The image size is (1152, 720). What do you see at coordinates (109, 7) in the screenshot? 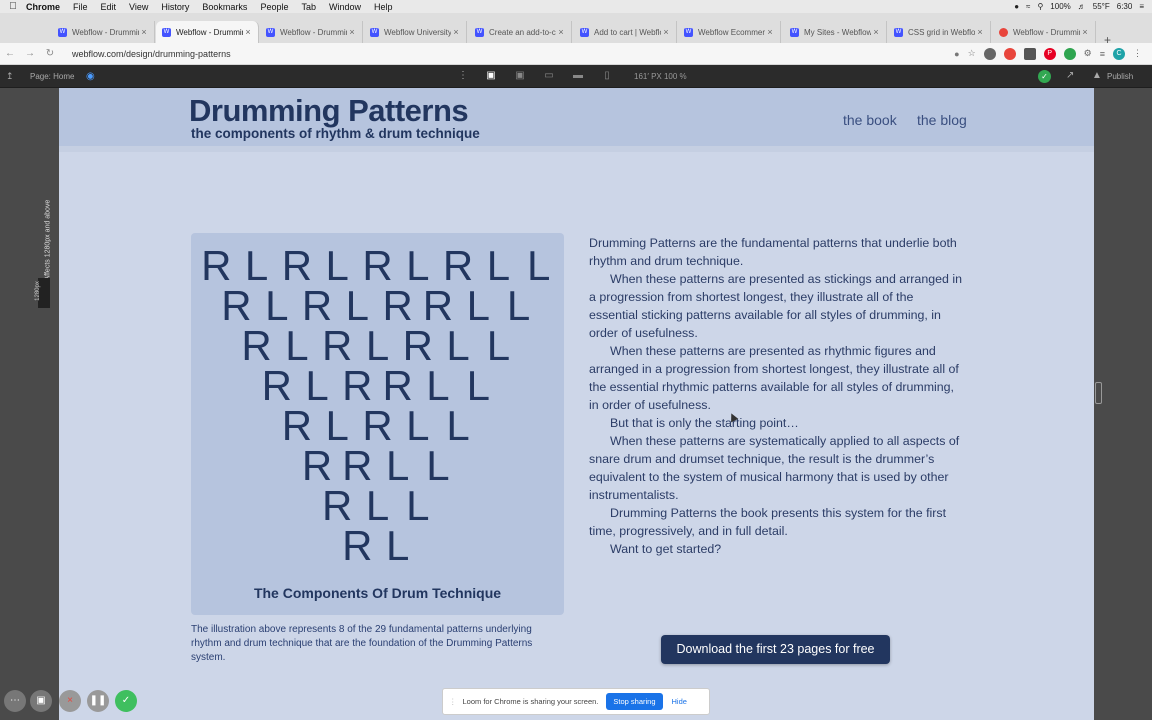
I see `menu-edit: Edit` at bounding box center [109, 7].